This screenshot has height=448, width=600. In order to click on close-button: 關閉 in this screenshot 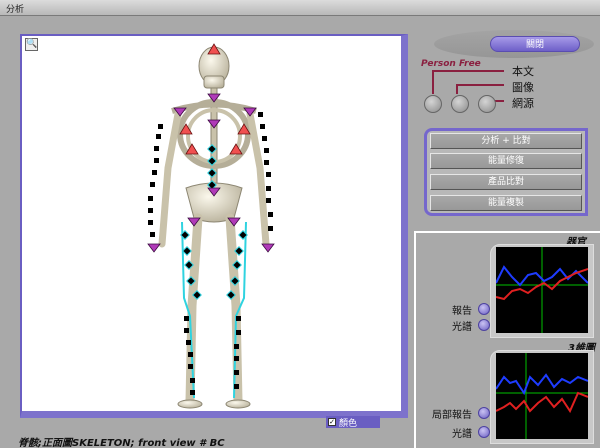, I will do `click(535, 44)`.